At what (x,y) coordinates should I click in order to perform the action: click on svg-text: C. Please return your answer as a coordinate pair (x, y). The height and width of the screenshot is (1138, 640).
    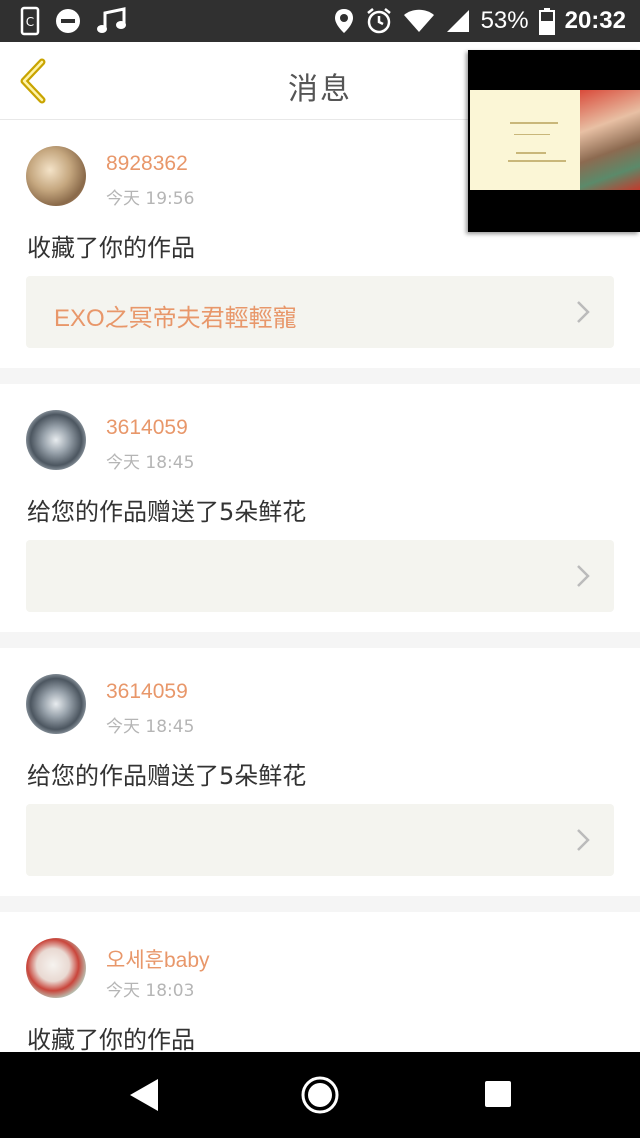
    Looking at the image, I should click on (30, 22).